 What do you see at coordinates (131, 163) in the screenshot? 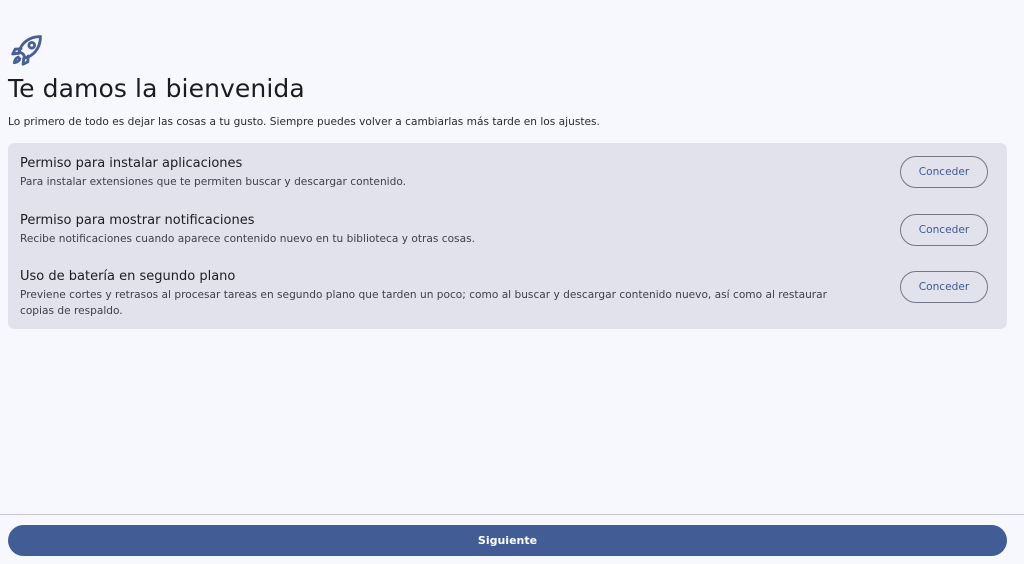
I see `permission-title: Permiso para instalar aplicaciones` at bounding box center [131, 163].